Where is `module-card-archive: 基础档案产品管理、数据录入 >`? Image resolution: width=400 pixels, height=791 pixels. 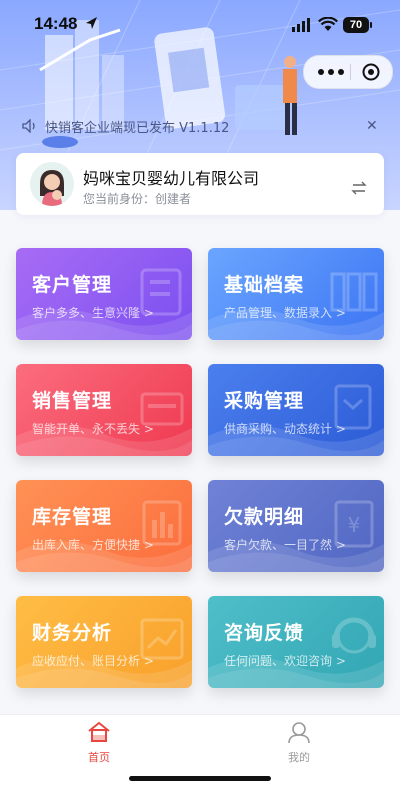
module-card-archive: 基础档案产品管理、数据录入 > is located at coordinates (296, 294).